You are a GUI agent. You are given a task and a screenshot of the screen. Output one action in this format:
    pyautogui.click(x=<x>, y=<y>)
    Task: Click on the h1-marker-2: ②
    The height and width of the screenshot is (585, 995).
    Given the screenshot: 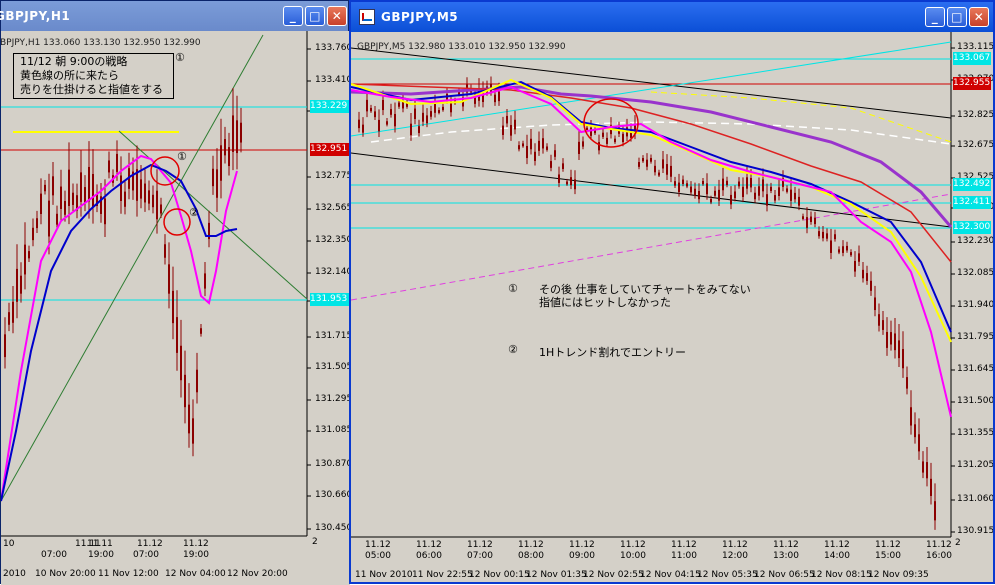 What is the action you would take?
    pyautogui.click(x=194, y=212)
    